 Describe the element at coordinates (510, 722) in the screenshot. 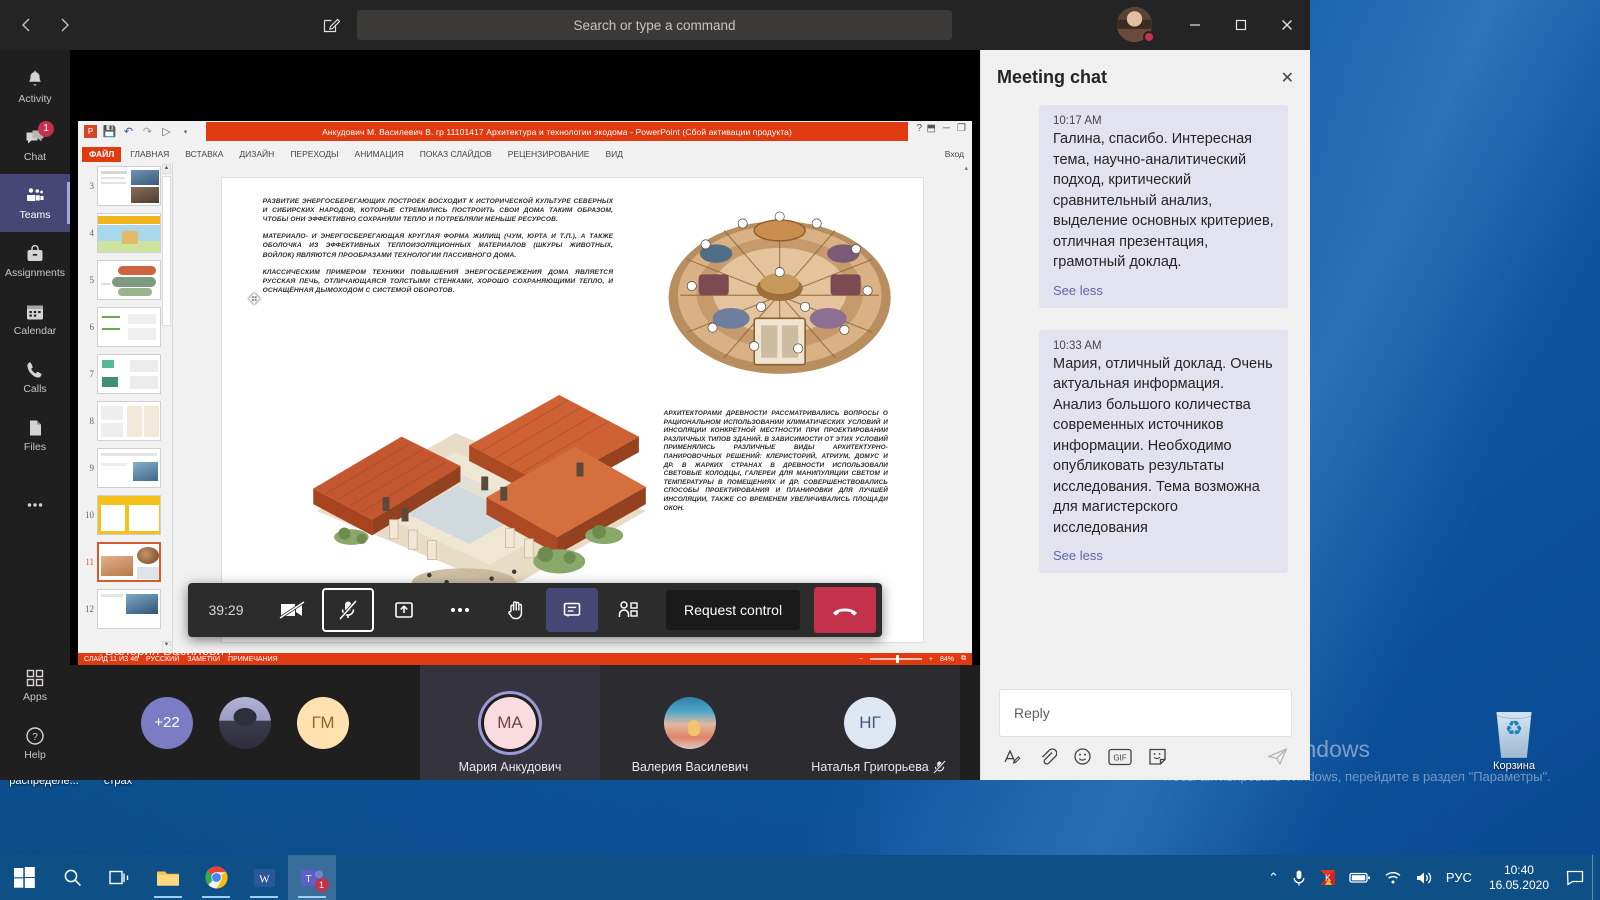

I see `participant-tile-maria: МА Мария Анкудович` at that location.